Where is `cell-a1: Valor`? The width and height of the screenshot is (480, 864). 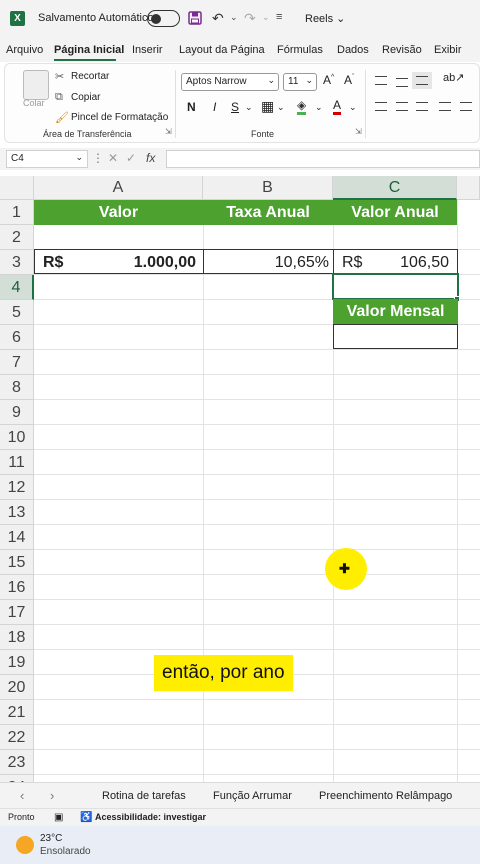
cell-a1: Valor is located at coordinates (118, 212).